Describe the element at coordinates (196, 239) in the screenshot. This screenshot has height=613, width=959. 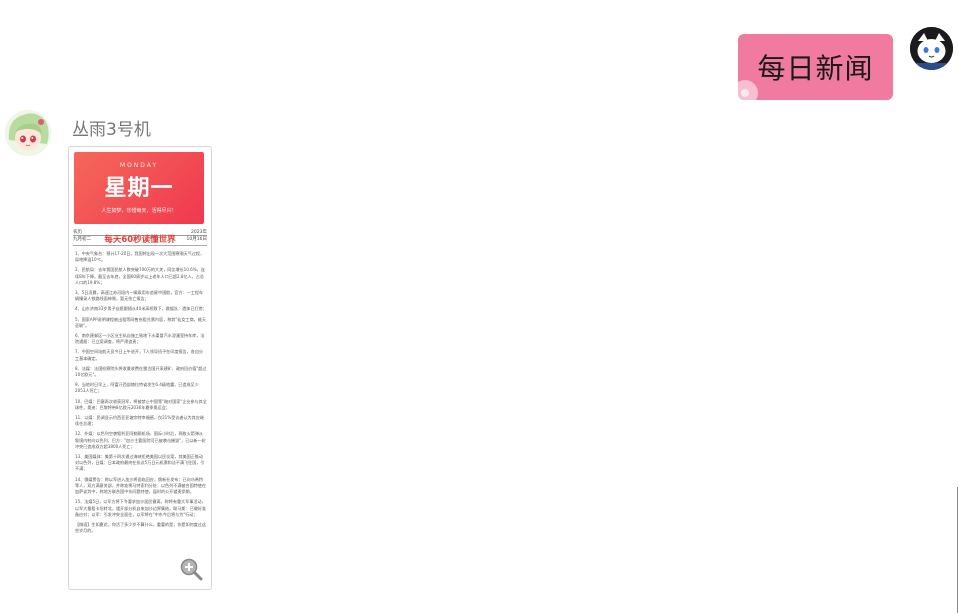
I see `meta-right-bottom: 10月16日` at that location.